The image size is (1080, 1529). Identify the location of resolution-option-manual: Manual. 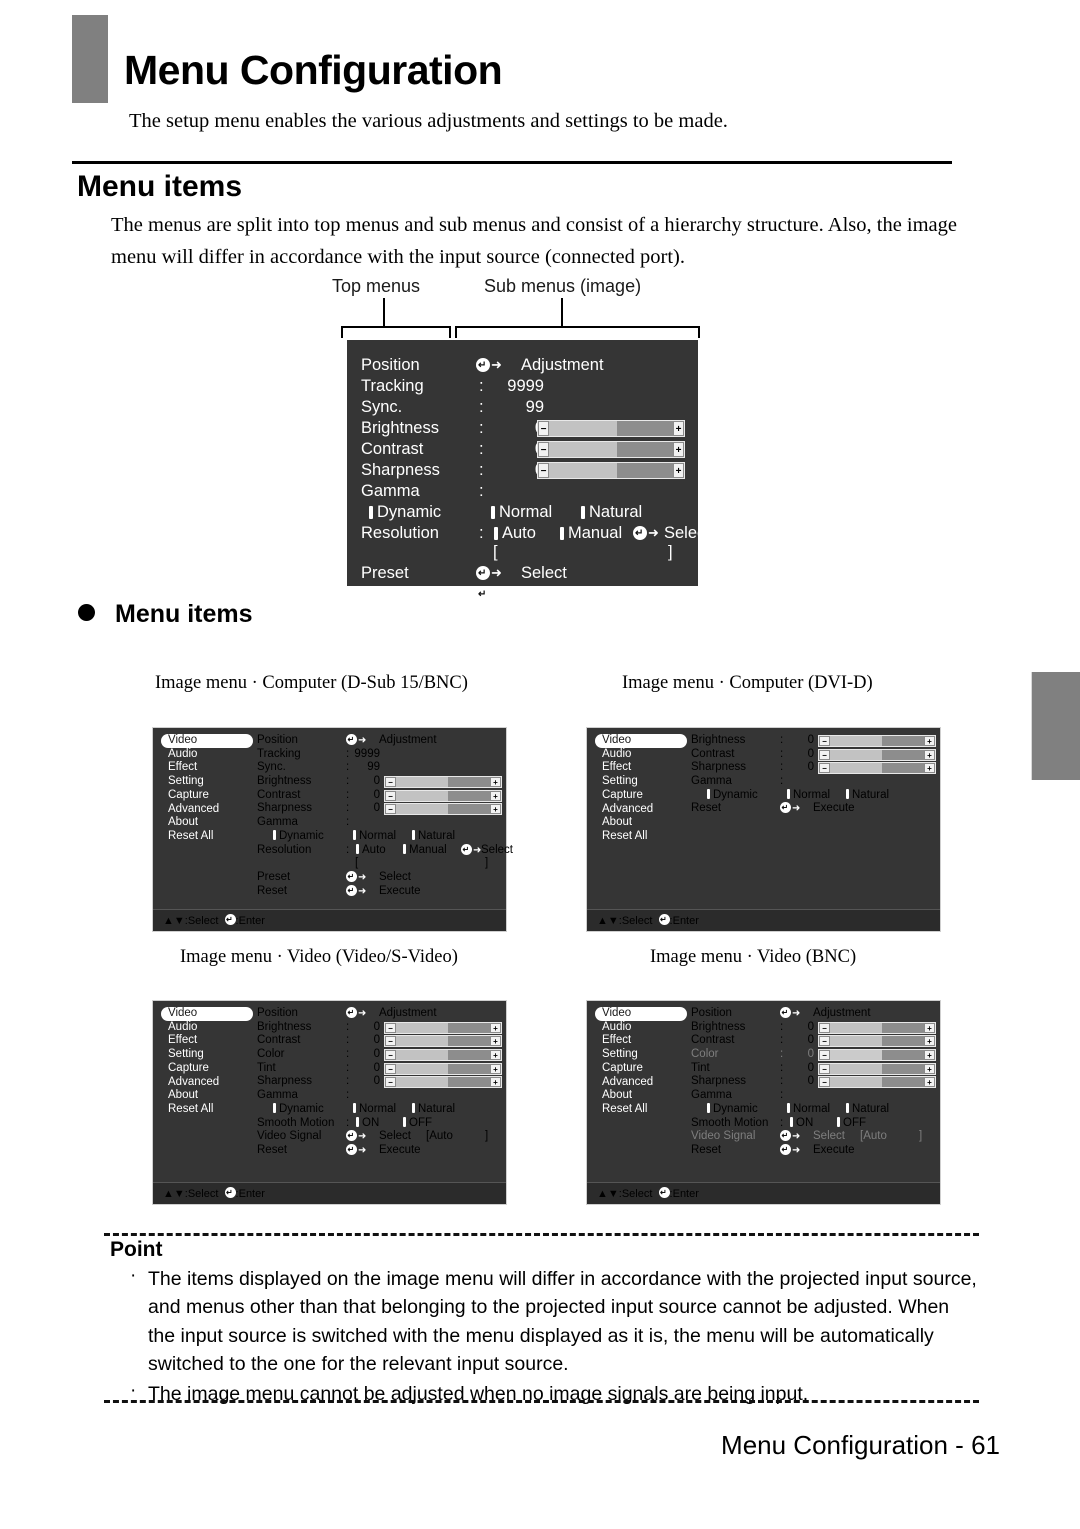
(425, 849).